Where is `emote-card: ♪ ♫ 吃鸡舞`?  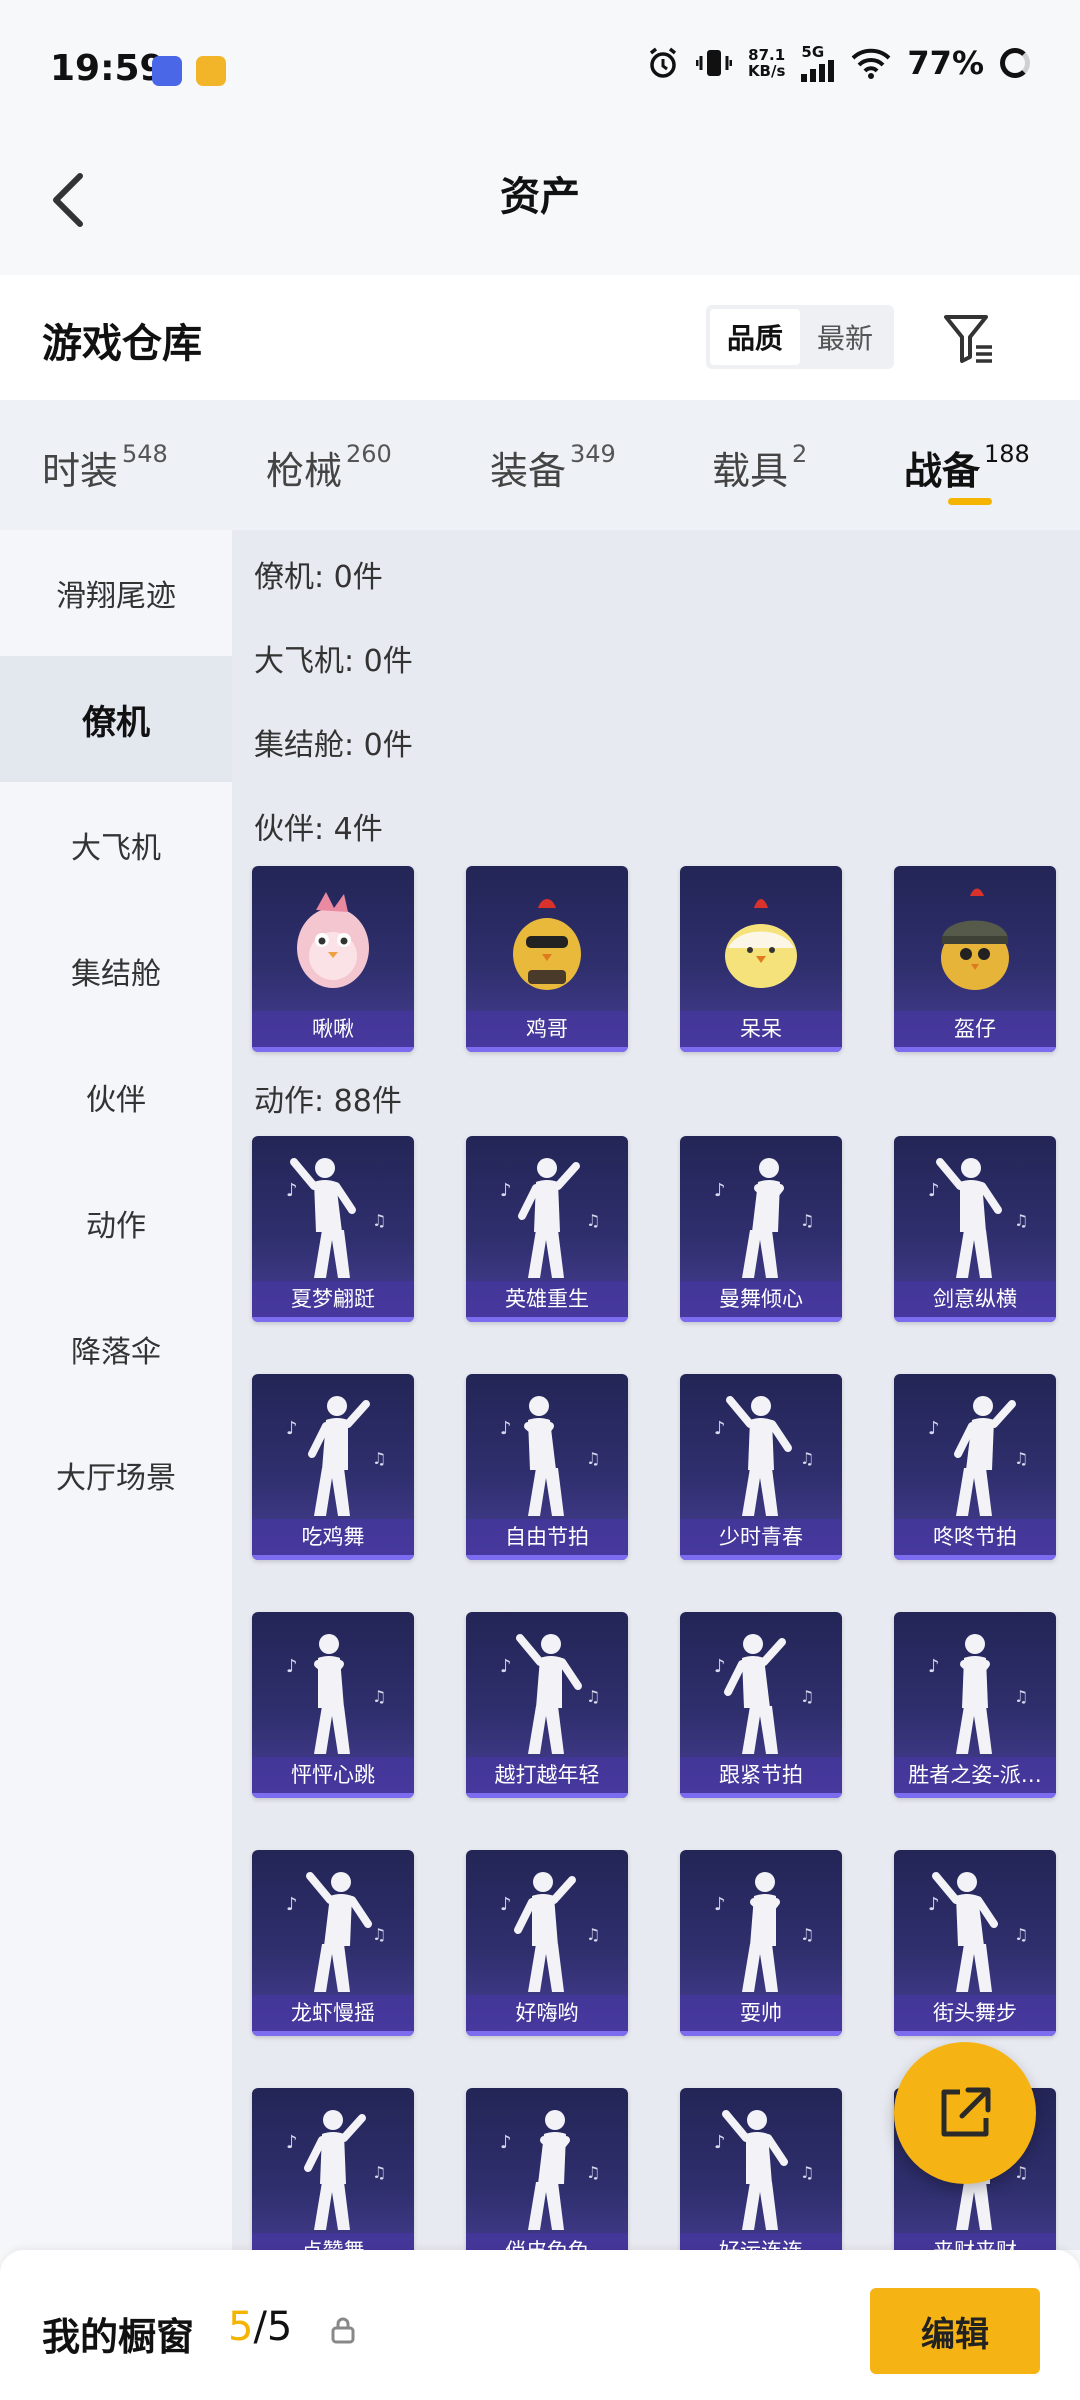 emote-card: ♪ ♫ 吃鸡舞 is located at coordinates (333, 1467).